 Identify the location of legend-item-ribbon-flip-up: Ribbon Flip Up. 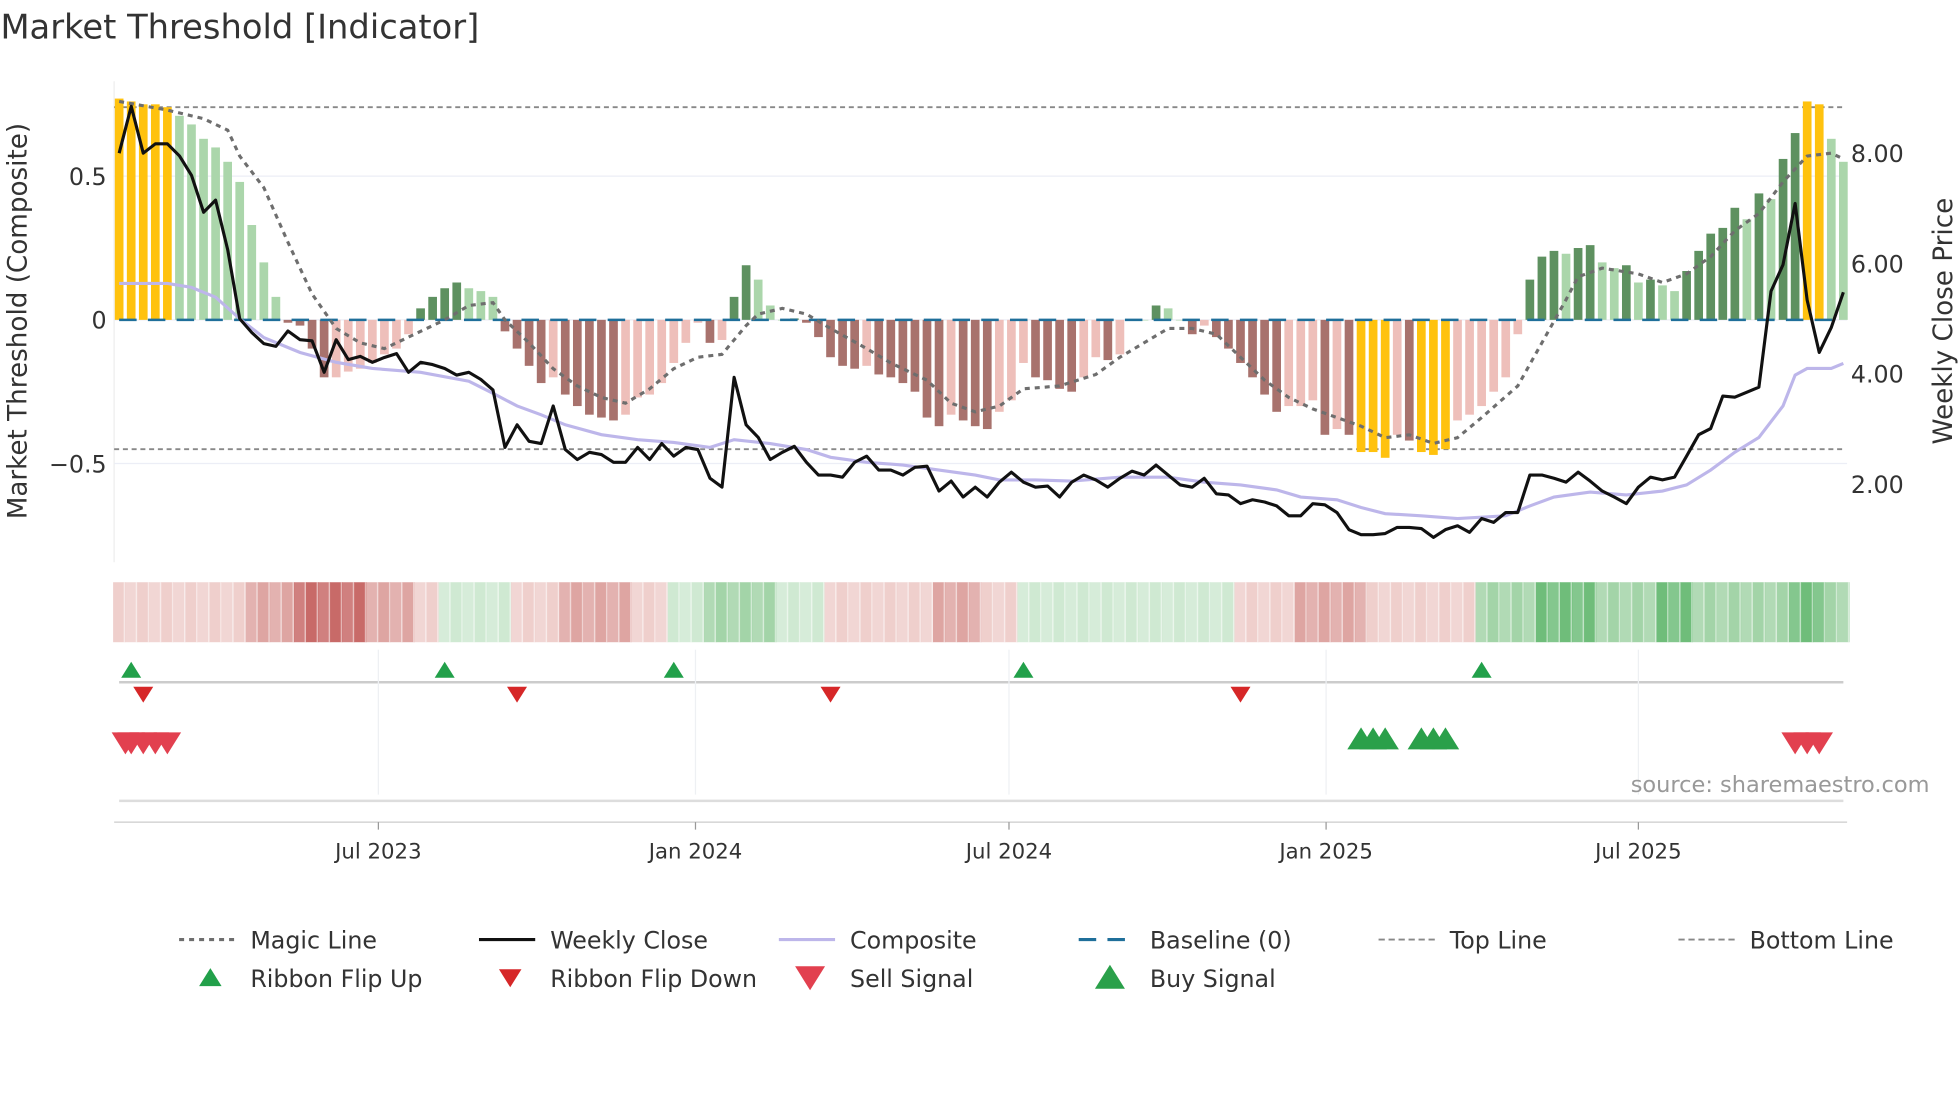
(310, 979).